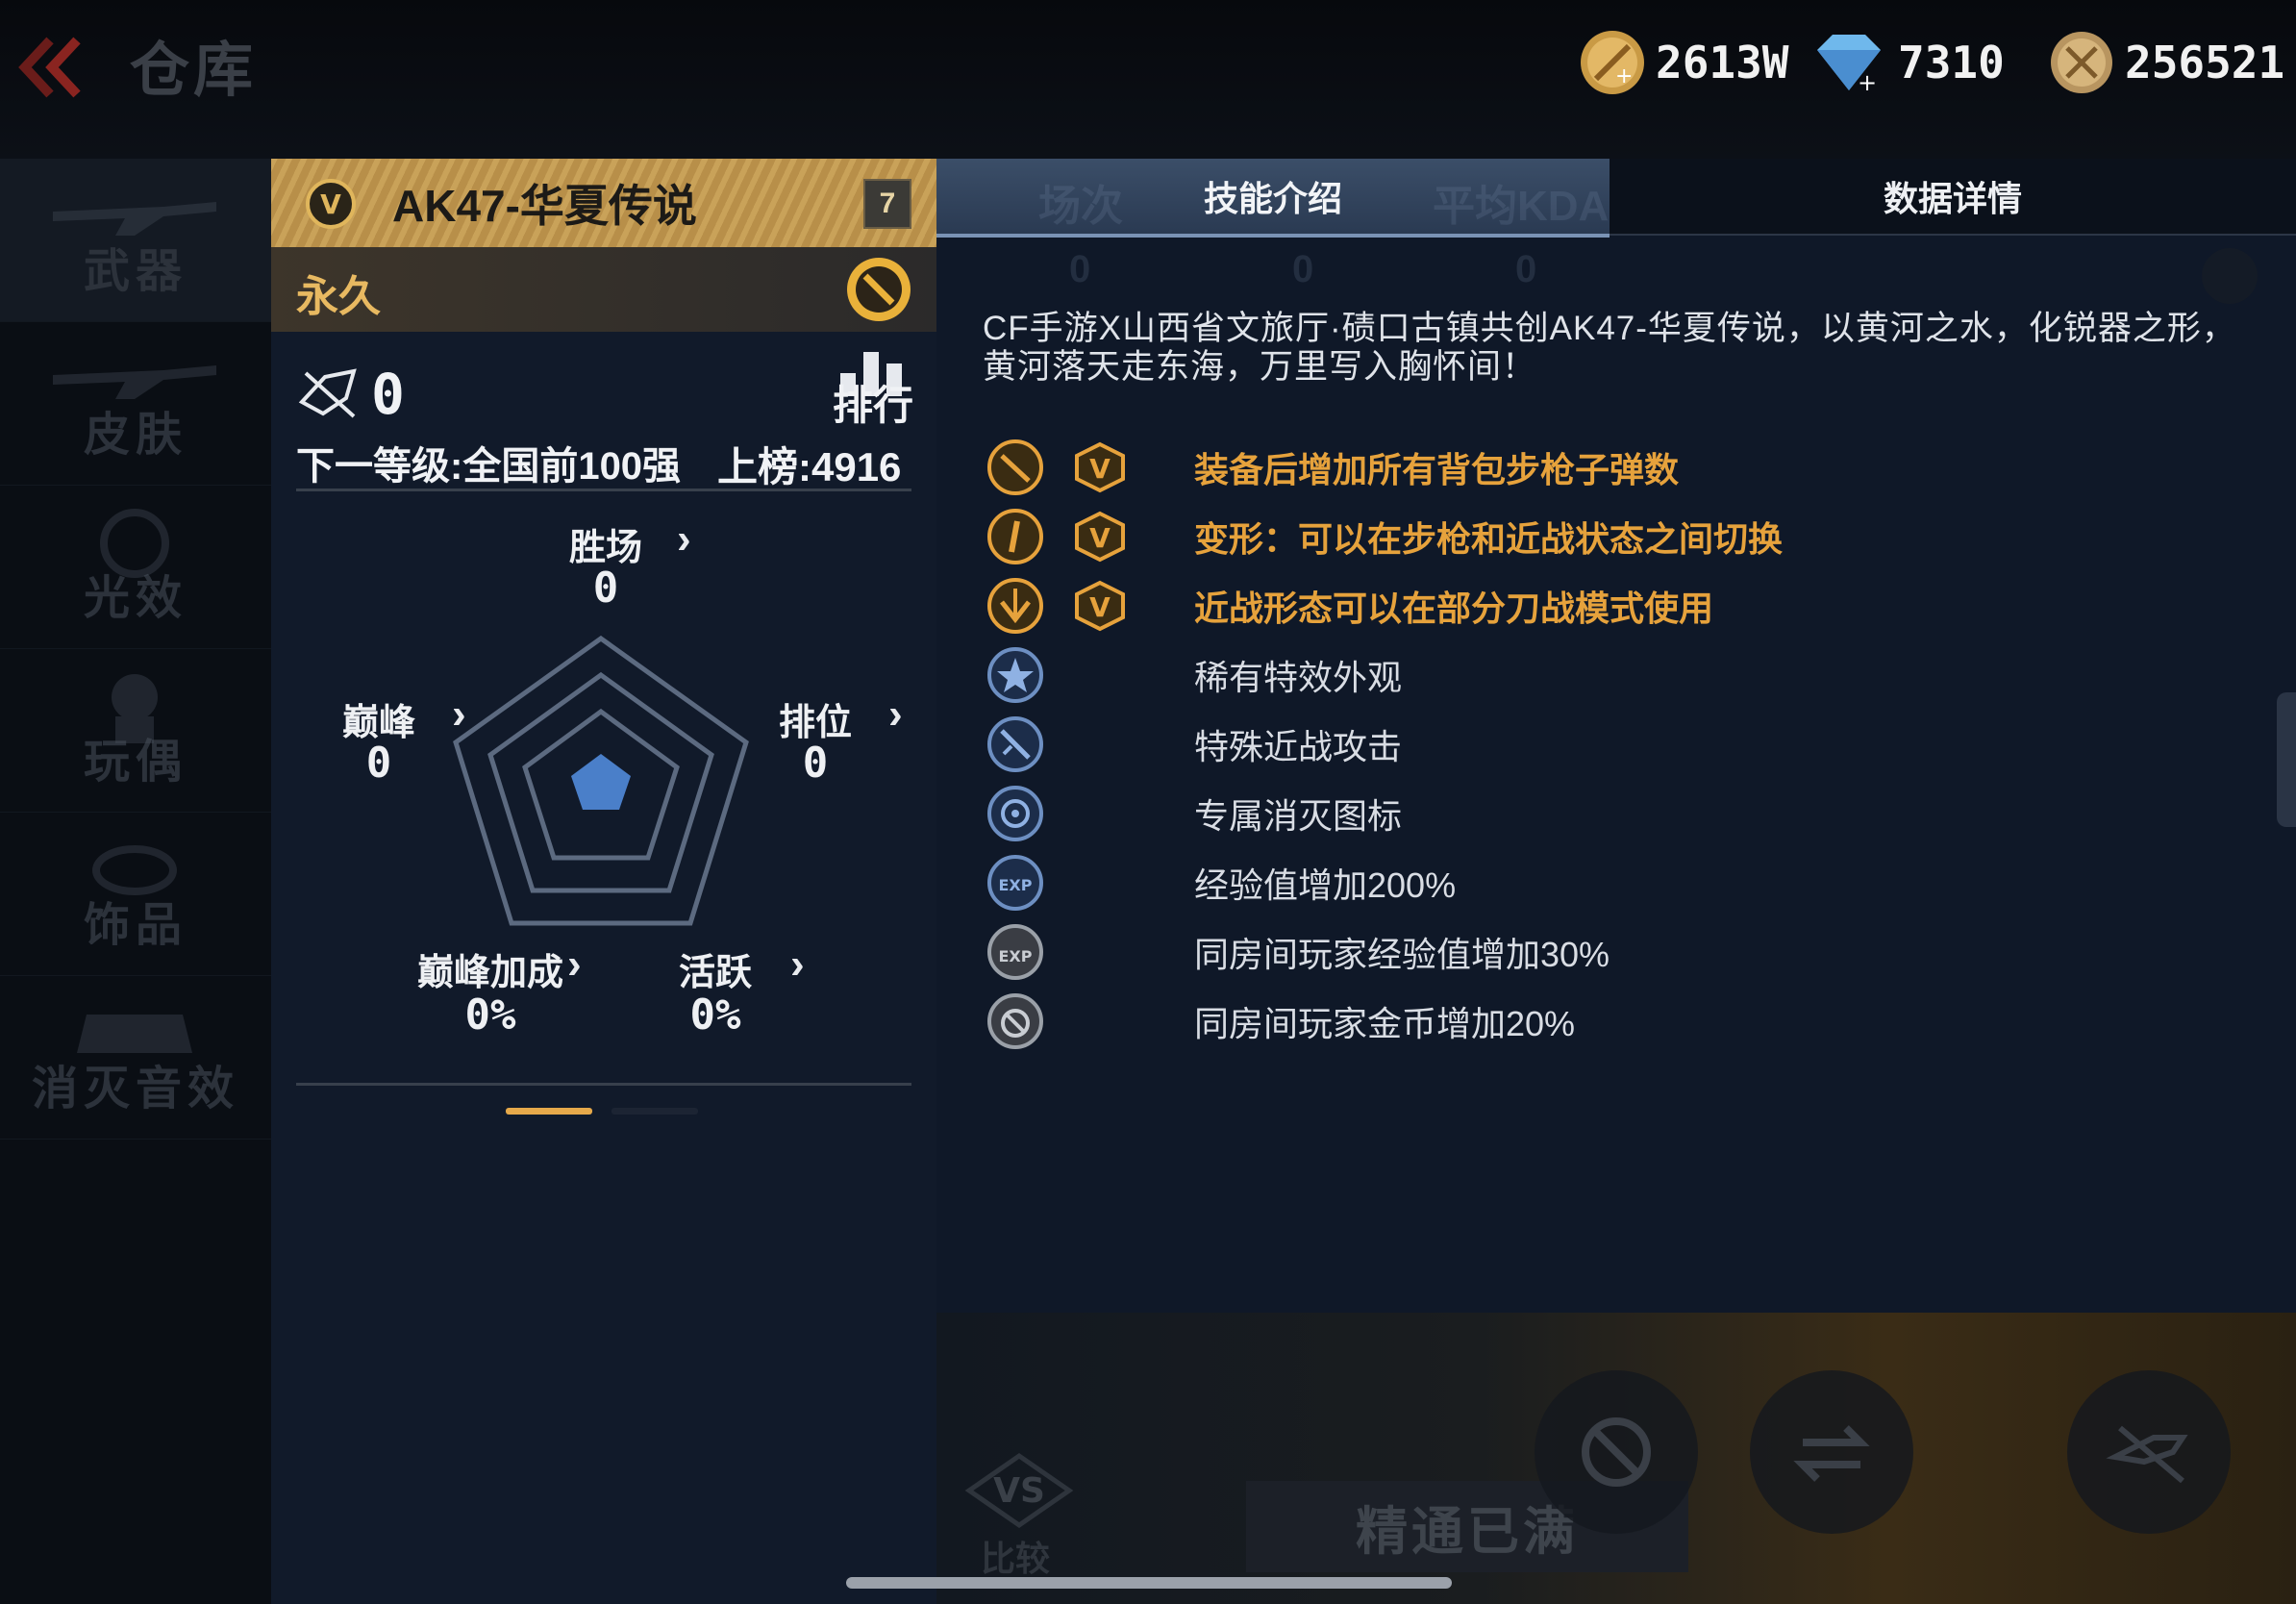 This screenshot has height=1604, width=2296. What do you see at coordinates (1611, 883) in the screenshot?
I see `skill-row: EXP 经验值增加200%` at bounding box center [1611, 883].